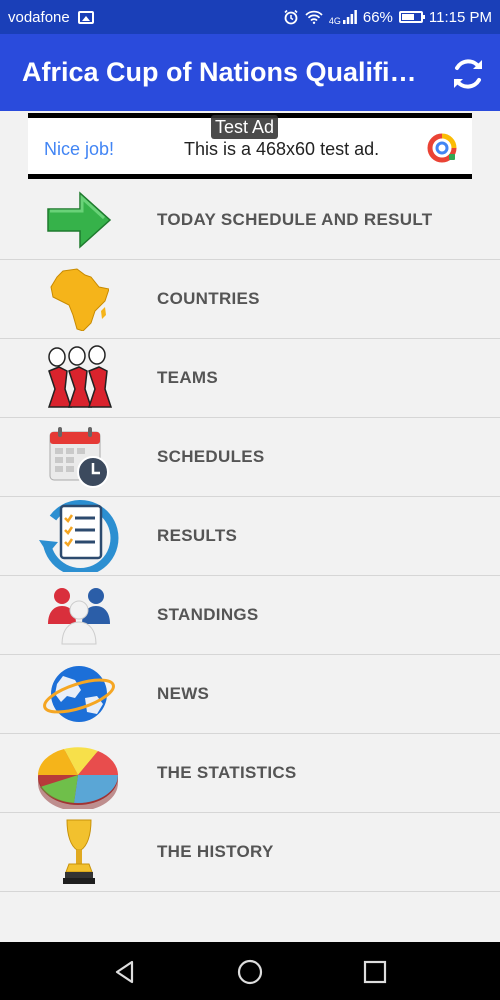 This screenshot has width=500, height=1000. Describe the element at coordinates (227, 772) in the screenshot. I see `menu-label: THE STATISTICS` at that location.